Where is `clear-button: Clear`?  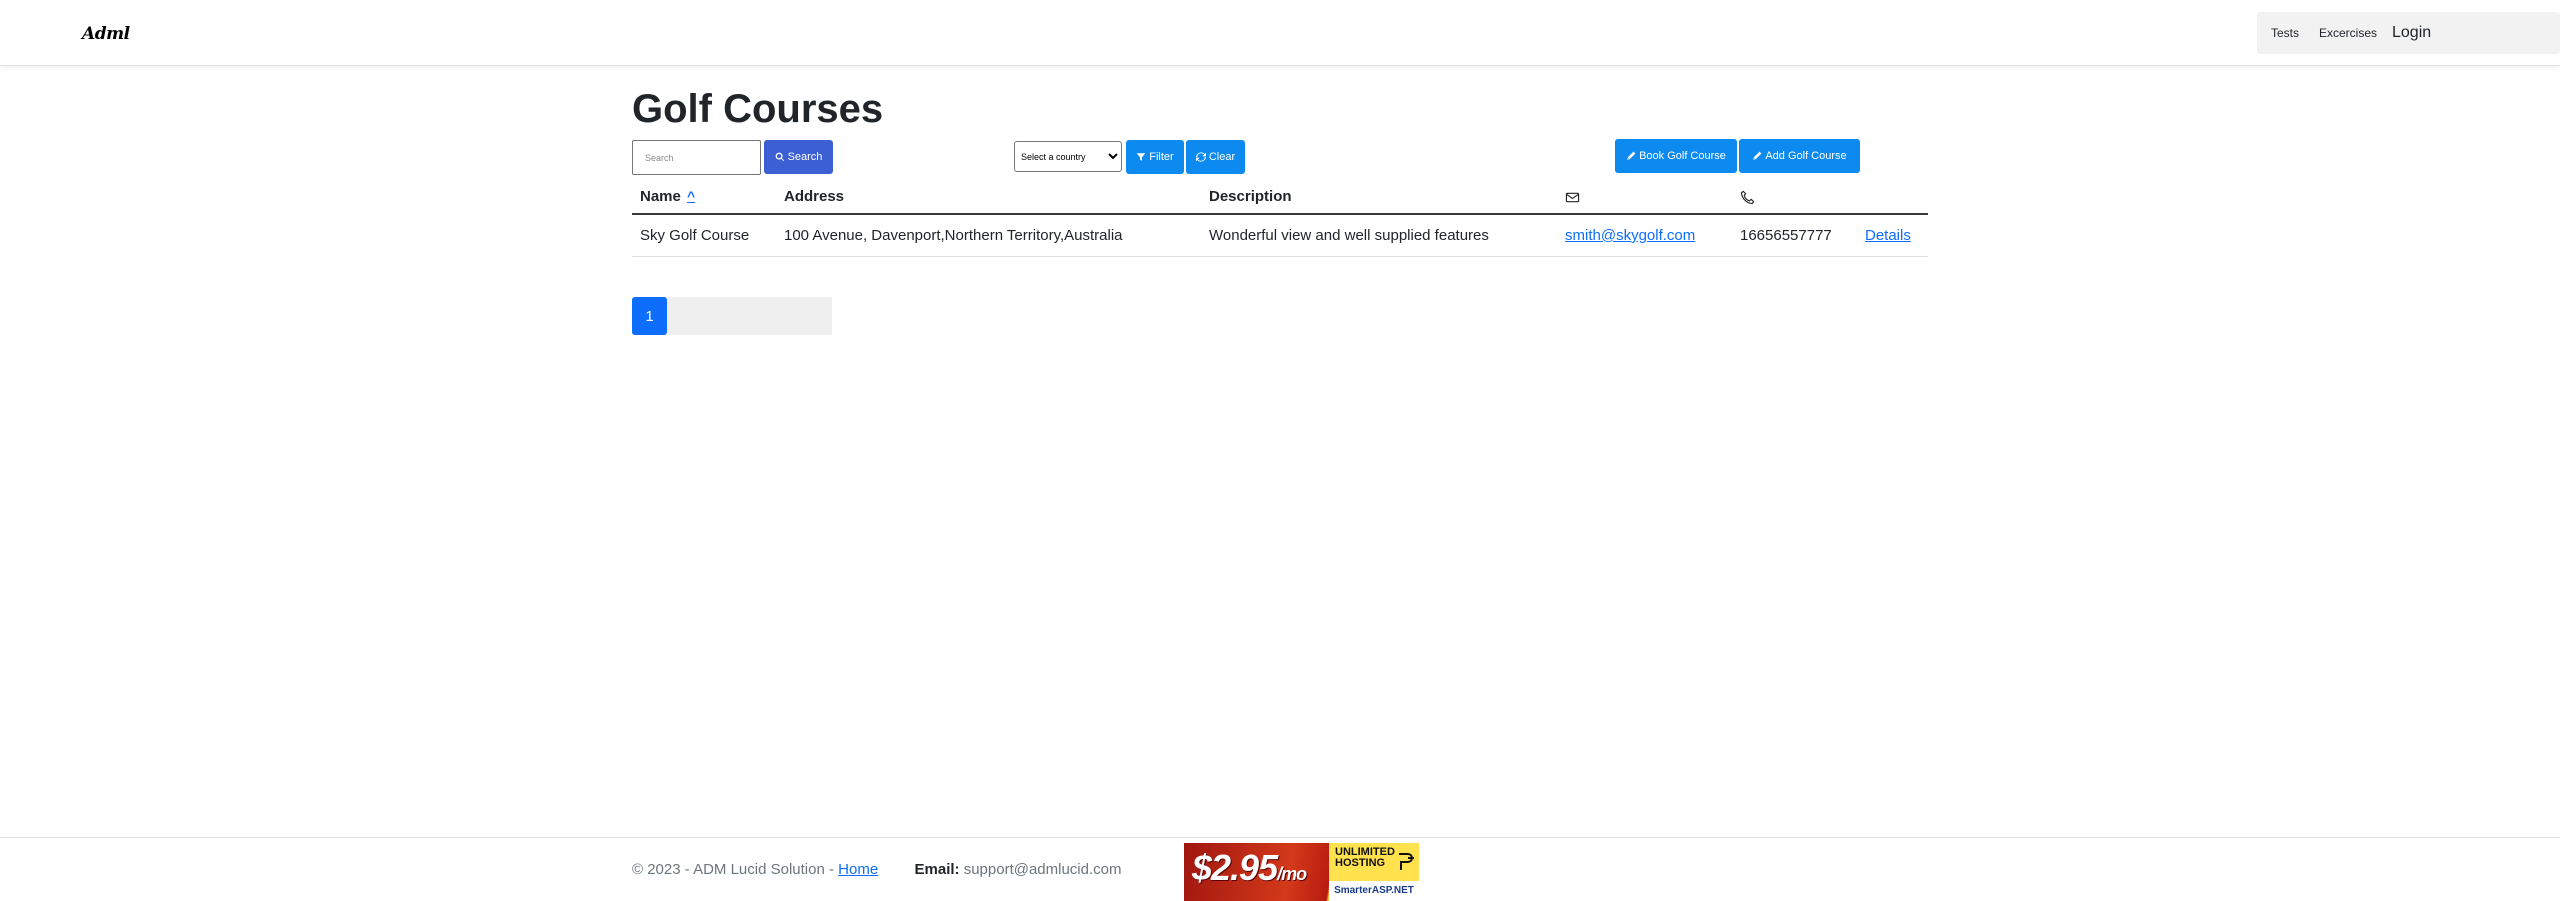
clear-button: Clear is located at coordinates (1215, 157).